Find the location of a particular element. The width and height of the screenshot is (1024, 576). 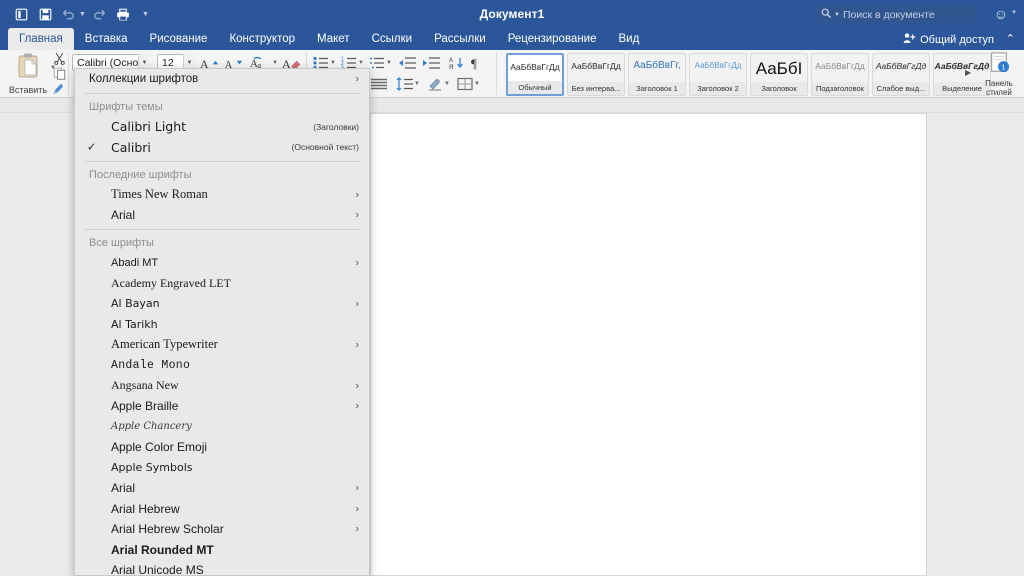

paste-button: Вставить is located at coordinates (28, 74).